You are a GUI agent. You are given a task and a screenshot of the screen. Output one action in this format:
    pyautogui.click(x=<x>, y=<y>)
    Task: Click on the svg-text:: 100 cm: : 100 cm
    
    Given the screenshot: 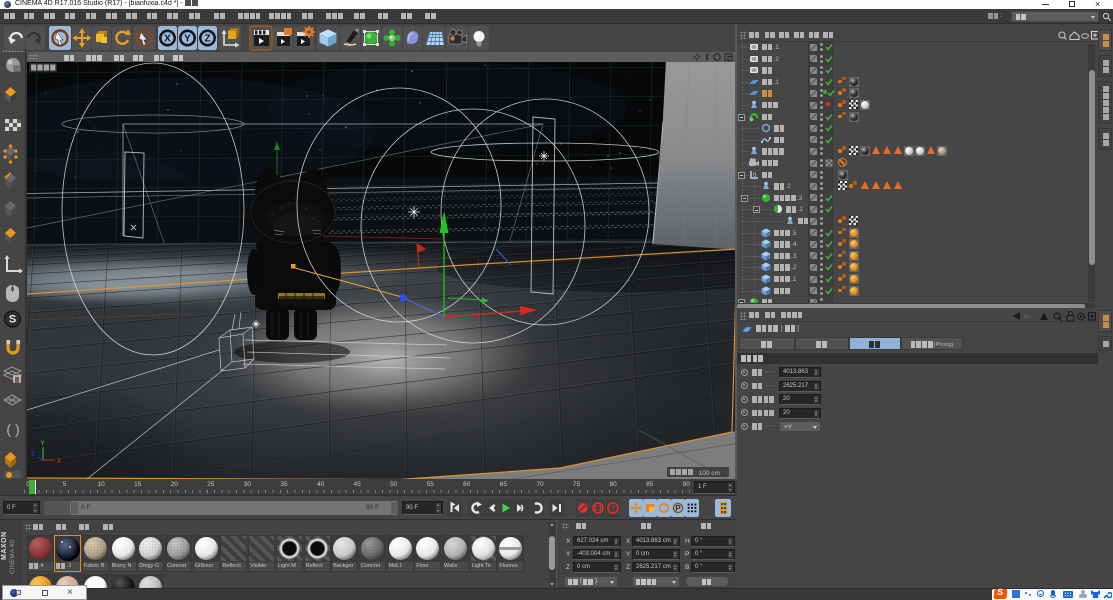 What is the action you would take?
    pyautogui.click(x=707, y=473)
    